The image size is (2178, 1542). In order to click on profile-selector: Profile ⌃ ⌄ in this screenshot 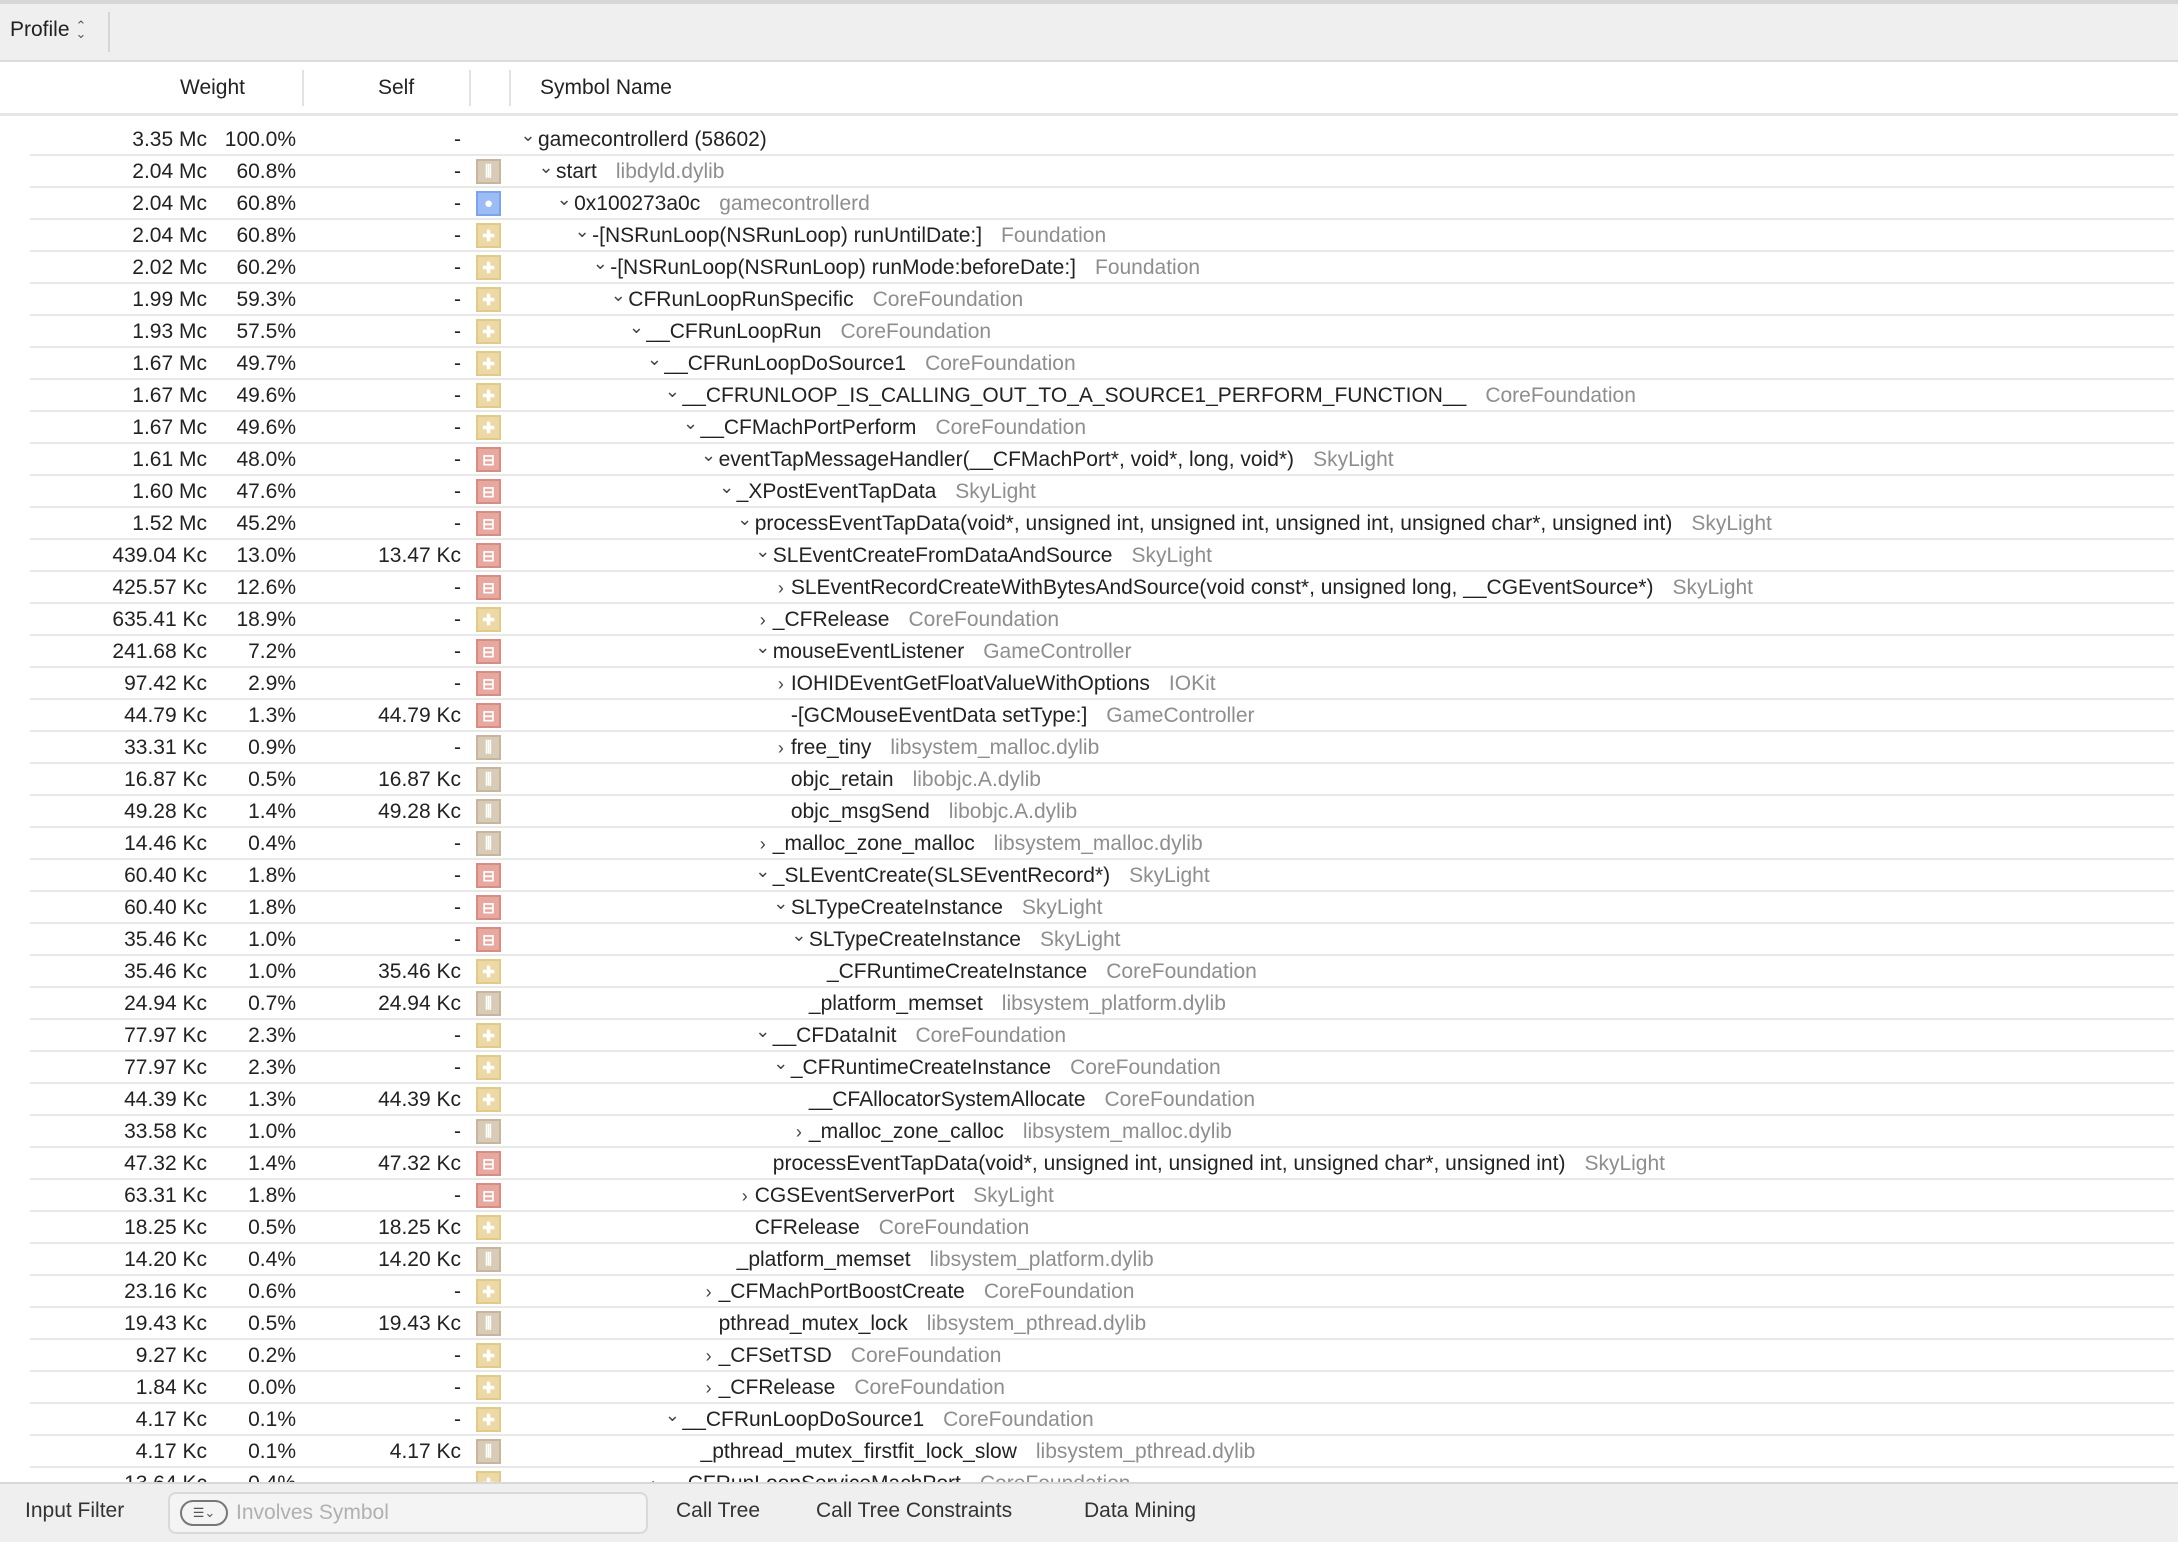, I will do `click(48, 30)`.